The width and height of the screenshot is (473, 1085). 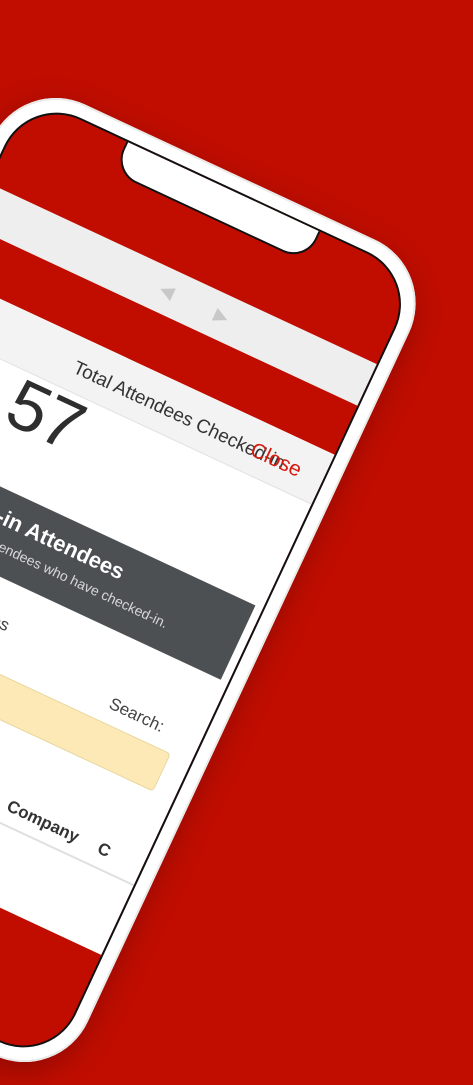 I want to click on back-arrow-icon: ◀, so click(x=167, y=291).